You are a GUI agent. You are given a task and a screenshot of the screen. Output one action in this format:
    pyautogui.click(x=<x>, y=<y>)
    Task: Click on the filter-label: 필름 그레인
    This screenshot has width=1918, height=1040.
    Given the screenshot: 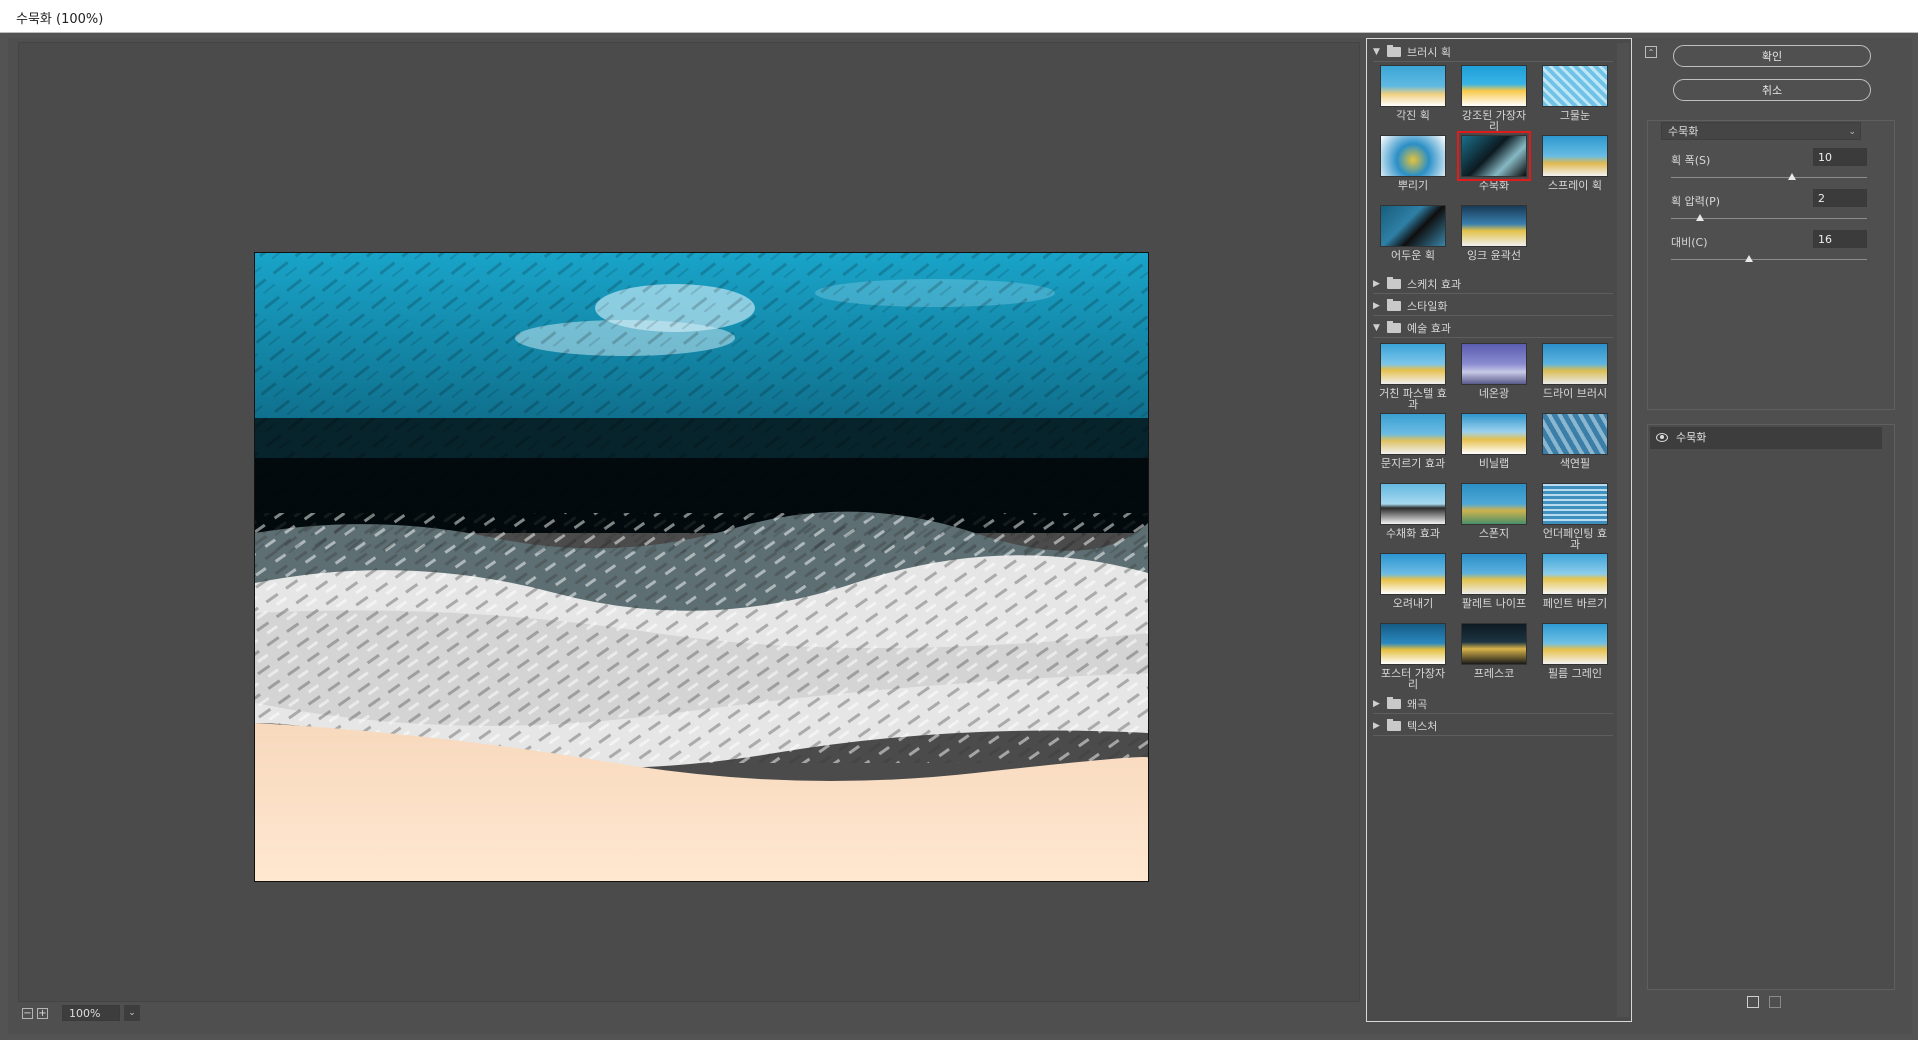 What is the action you would take?
    pyautogui.click(x=1575, y=673)
    